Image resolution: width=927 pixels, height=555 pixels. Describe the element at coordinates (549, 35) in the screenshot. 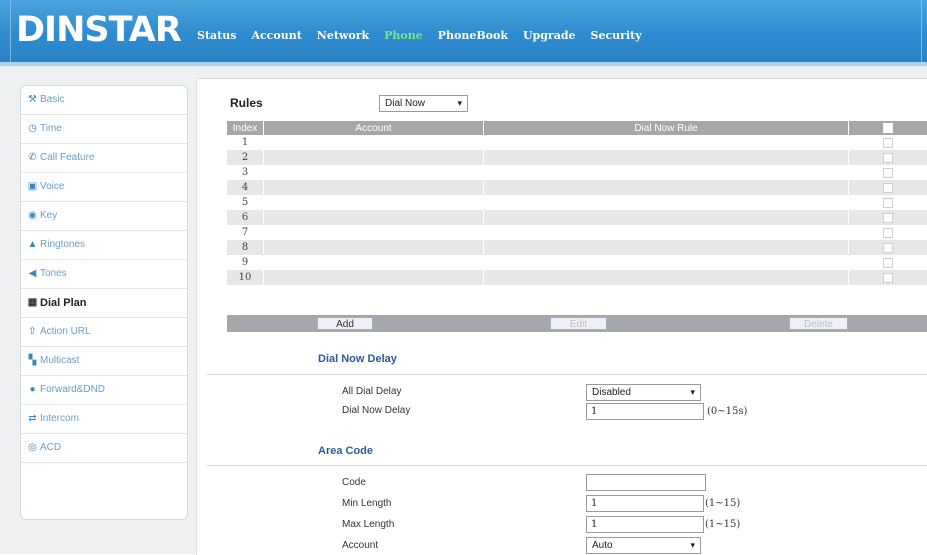

I see `nav-upgrade: Upgrade` at that location.